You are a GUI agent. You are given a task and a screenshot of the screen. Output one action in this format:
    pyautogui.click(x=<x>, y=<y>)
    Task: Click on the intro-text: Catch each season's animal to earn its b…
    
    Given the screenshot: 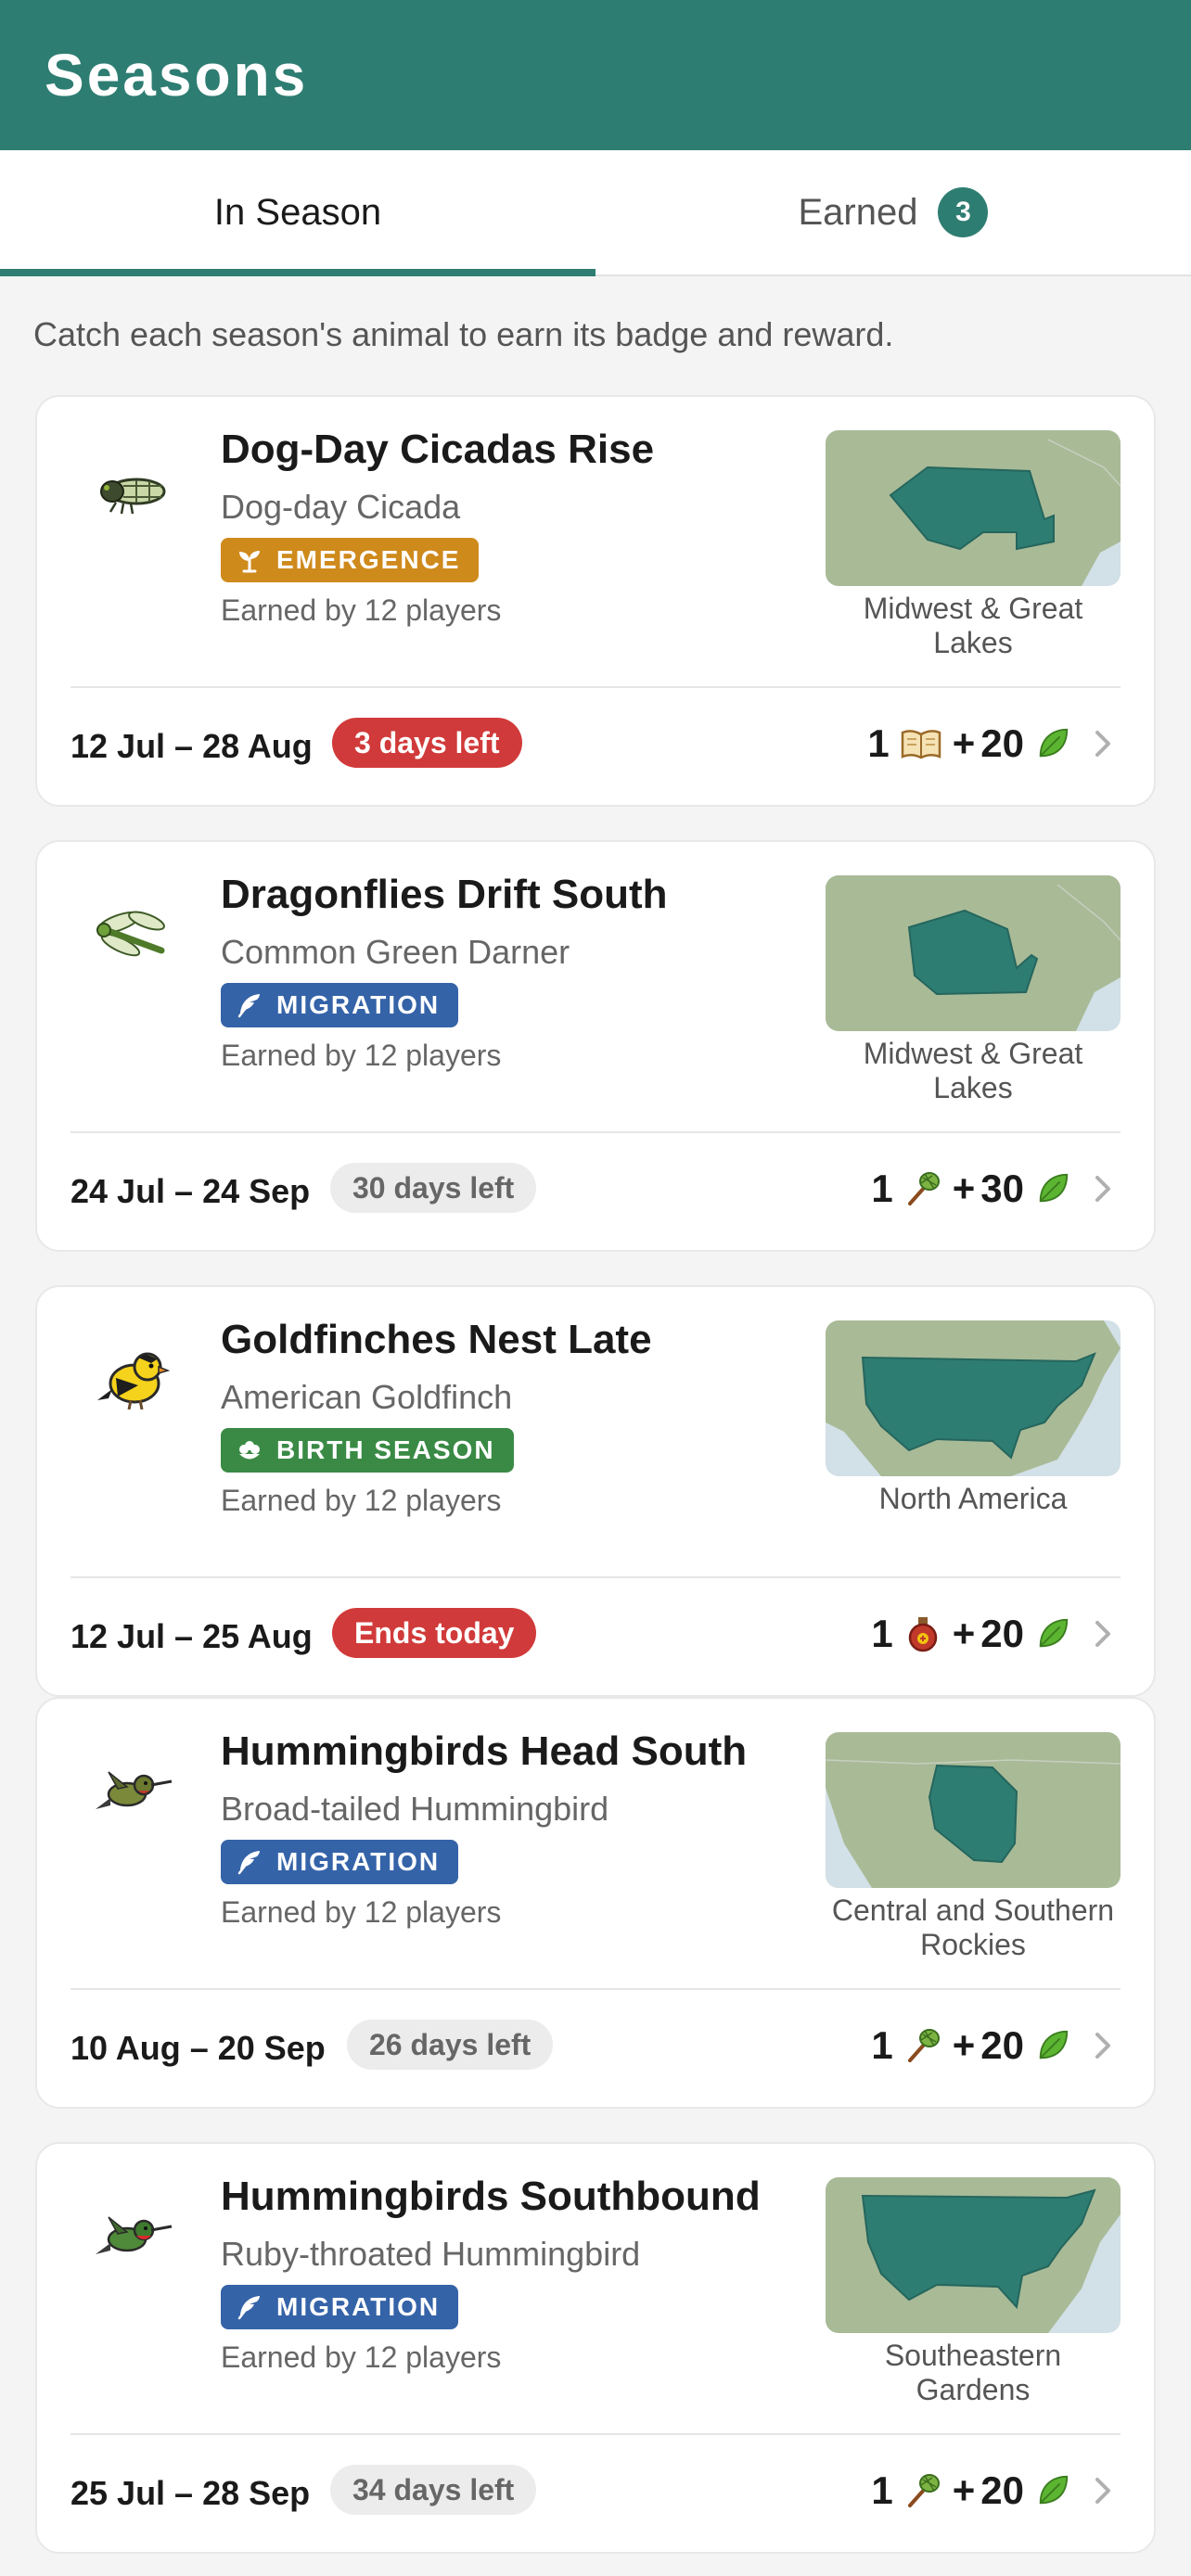 What is the action you would take?
    pyautogui.click(x=463, y=334)
    